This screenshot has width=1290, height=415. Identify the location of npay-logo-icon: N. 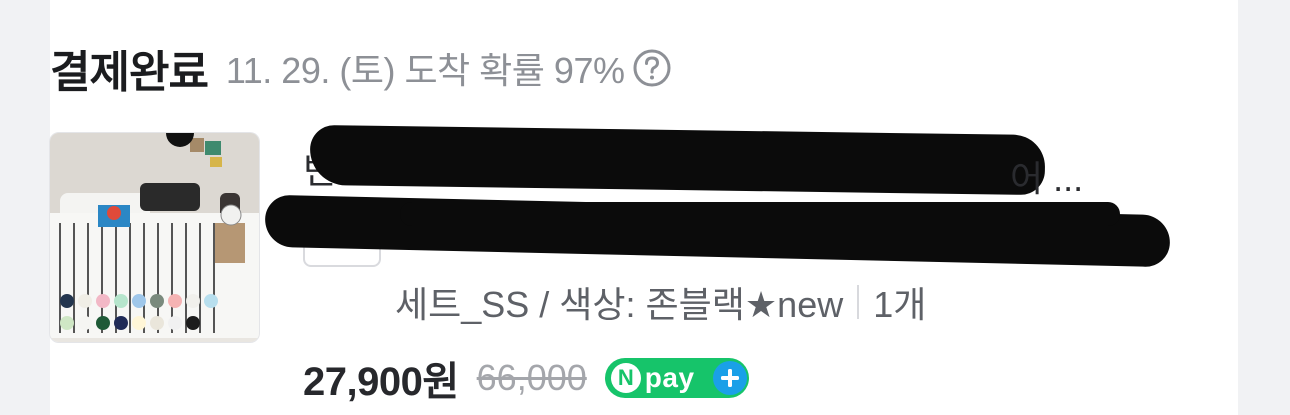
(625, 378).